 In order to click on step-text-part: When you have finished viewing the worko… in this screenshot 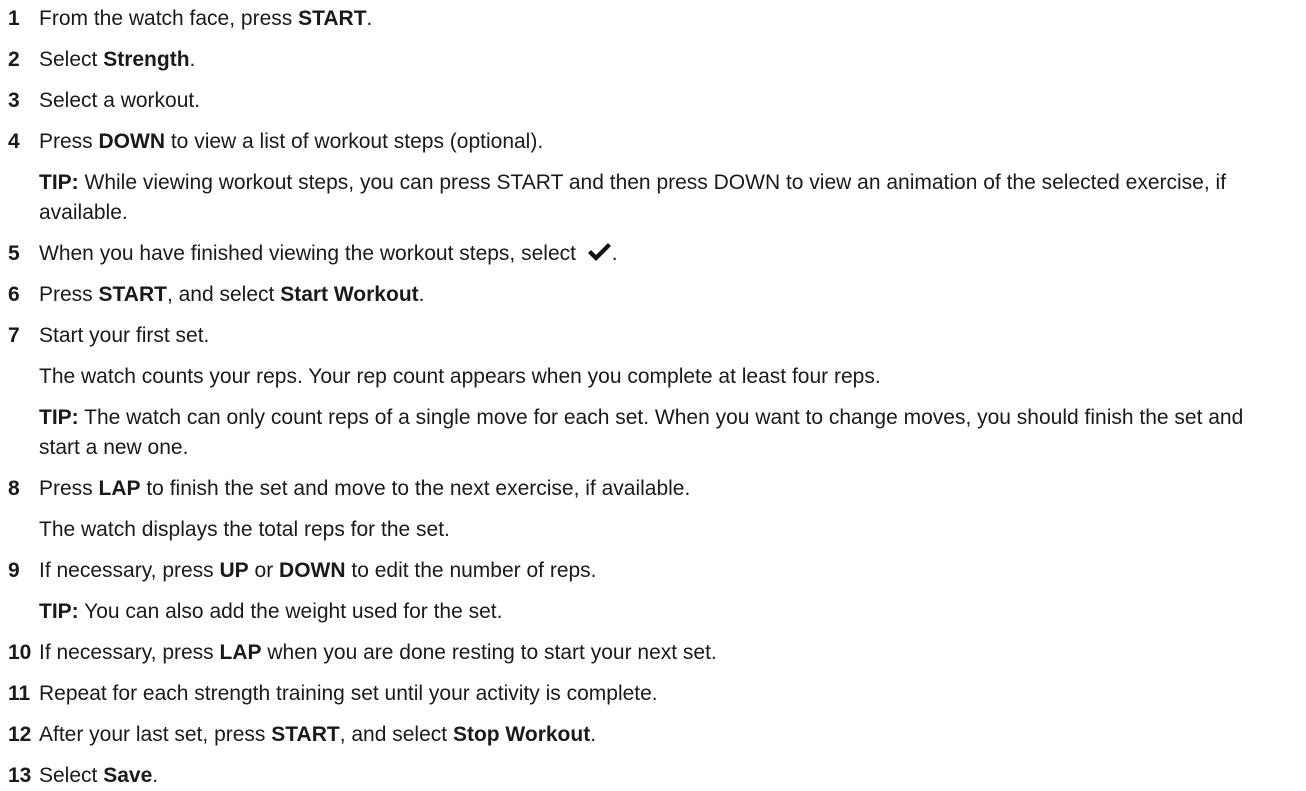, I will do `click(310, 253)`.